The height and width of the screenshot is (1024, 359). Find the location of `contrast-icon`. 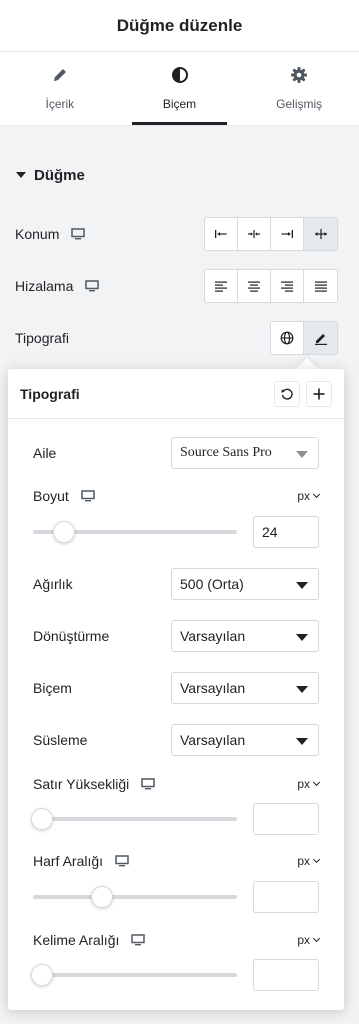

contrast-icon is located at coordinates (180, 77).